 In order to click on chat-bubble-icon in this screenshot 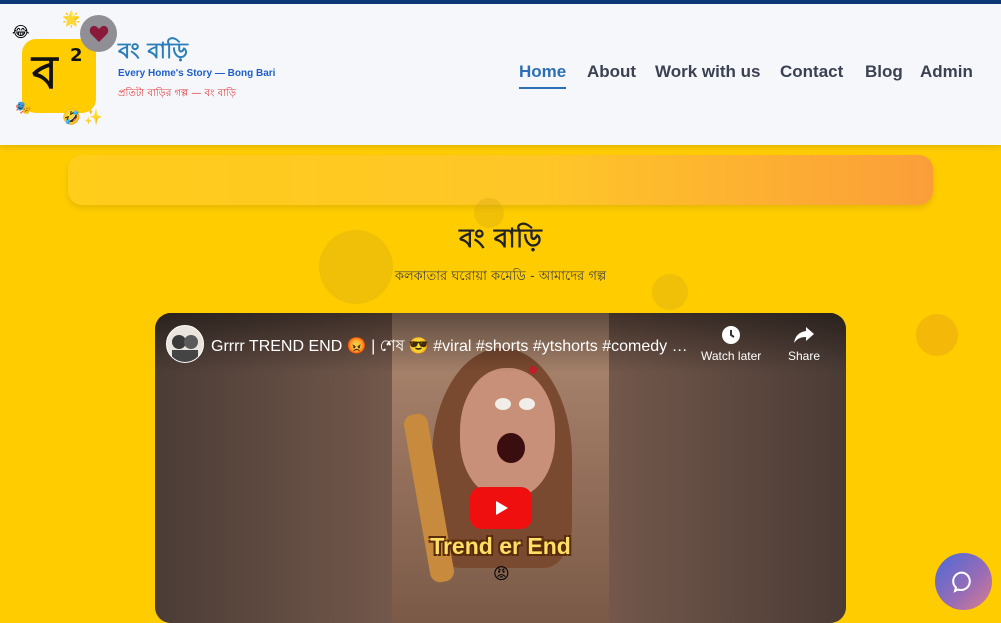, I will do `click(961, 582)`.